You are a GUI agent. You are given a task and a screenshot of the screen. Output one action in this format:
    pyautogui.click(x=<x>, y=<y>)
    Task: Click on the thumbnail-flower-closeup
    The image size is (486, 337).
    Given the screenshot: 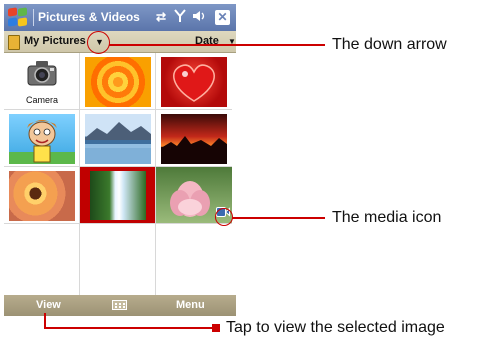 What is the action you would take?
    pyautogui.click(x=42, y=195)
    